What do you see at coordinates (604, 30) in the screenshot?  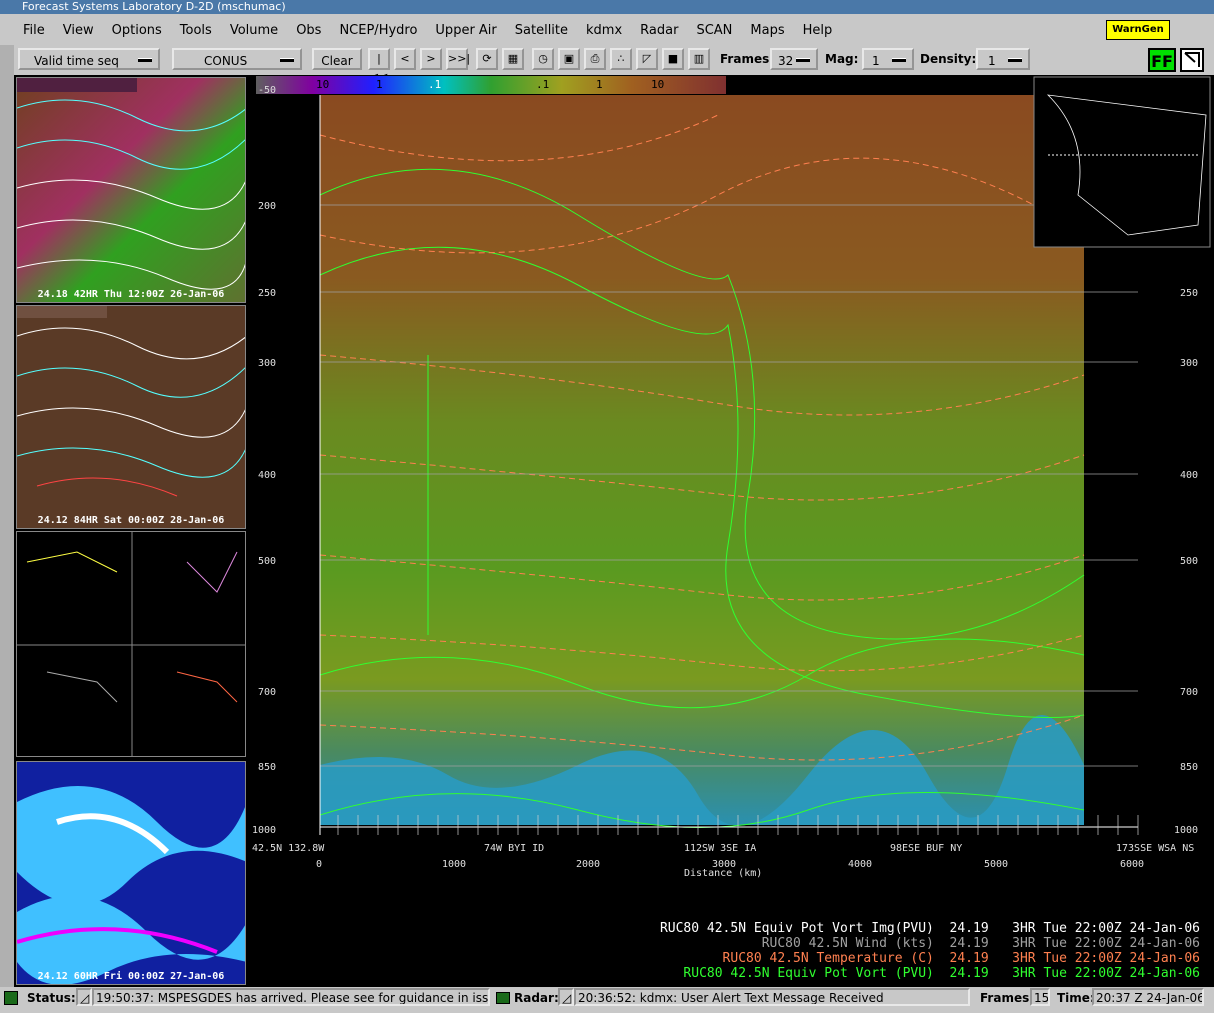 I see `menu-kdmx: kdmx` at bounding box center [604, 30].